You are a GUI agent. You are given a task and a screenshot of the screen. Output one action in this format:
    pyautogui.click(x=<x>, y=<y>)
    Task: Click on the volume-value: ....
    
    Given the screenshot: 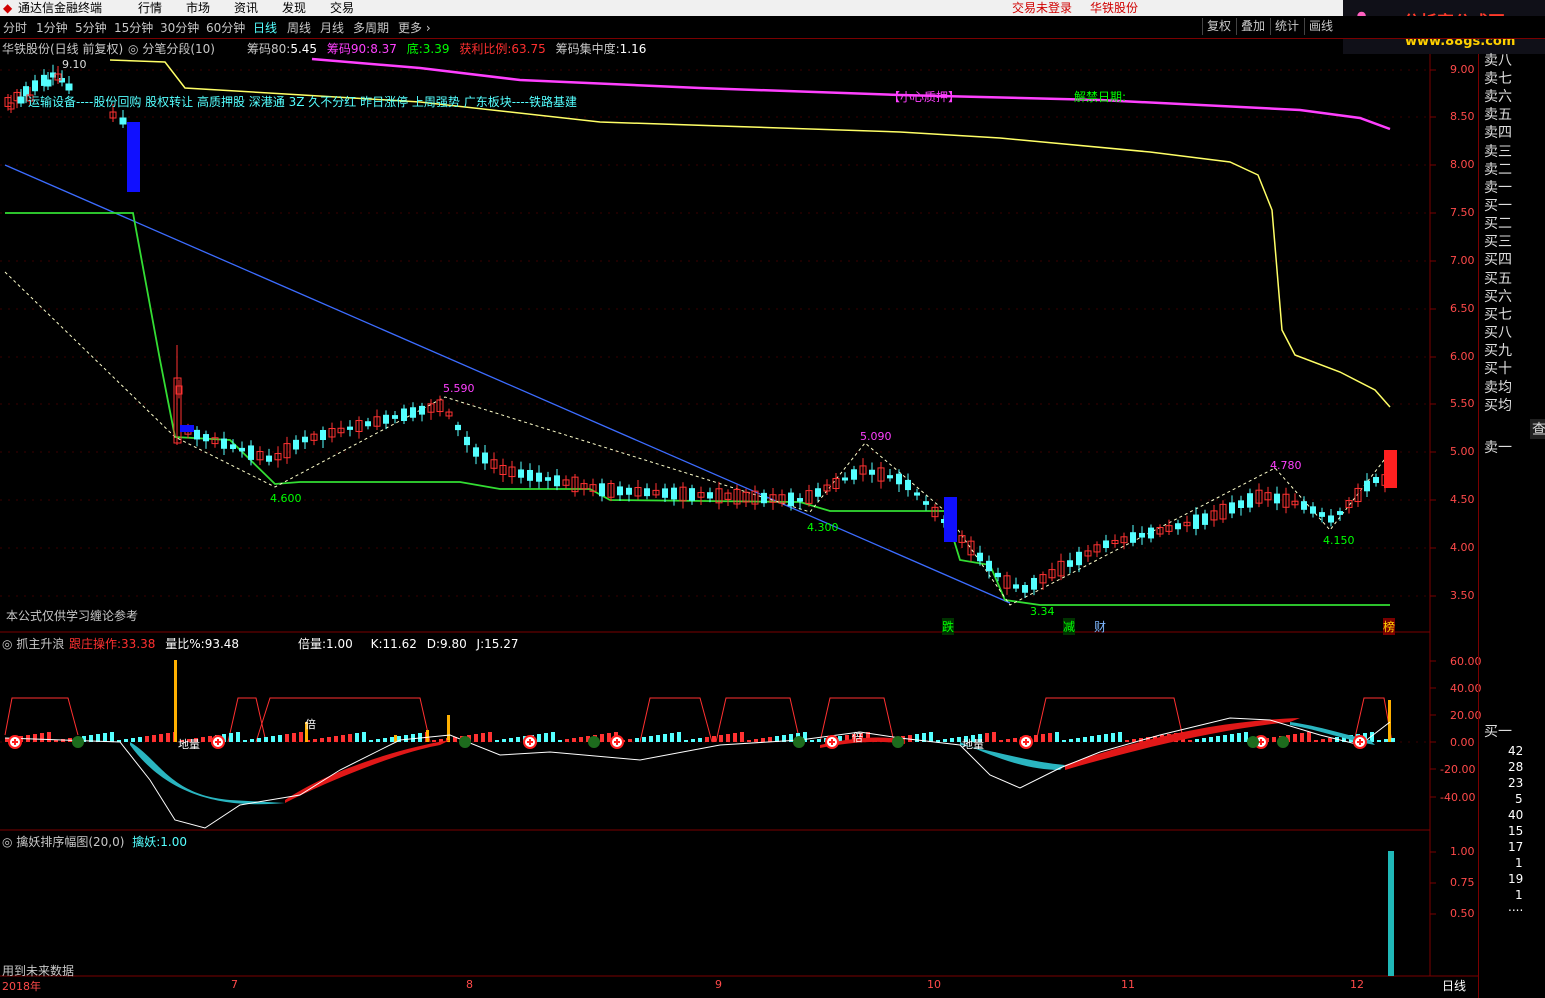 What is the action you would take?
    pyautogui.click(x=1516, y=907)
    